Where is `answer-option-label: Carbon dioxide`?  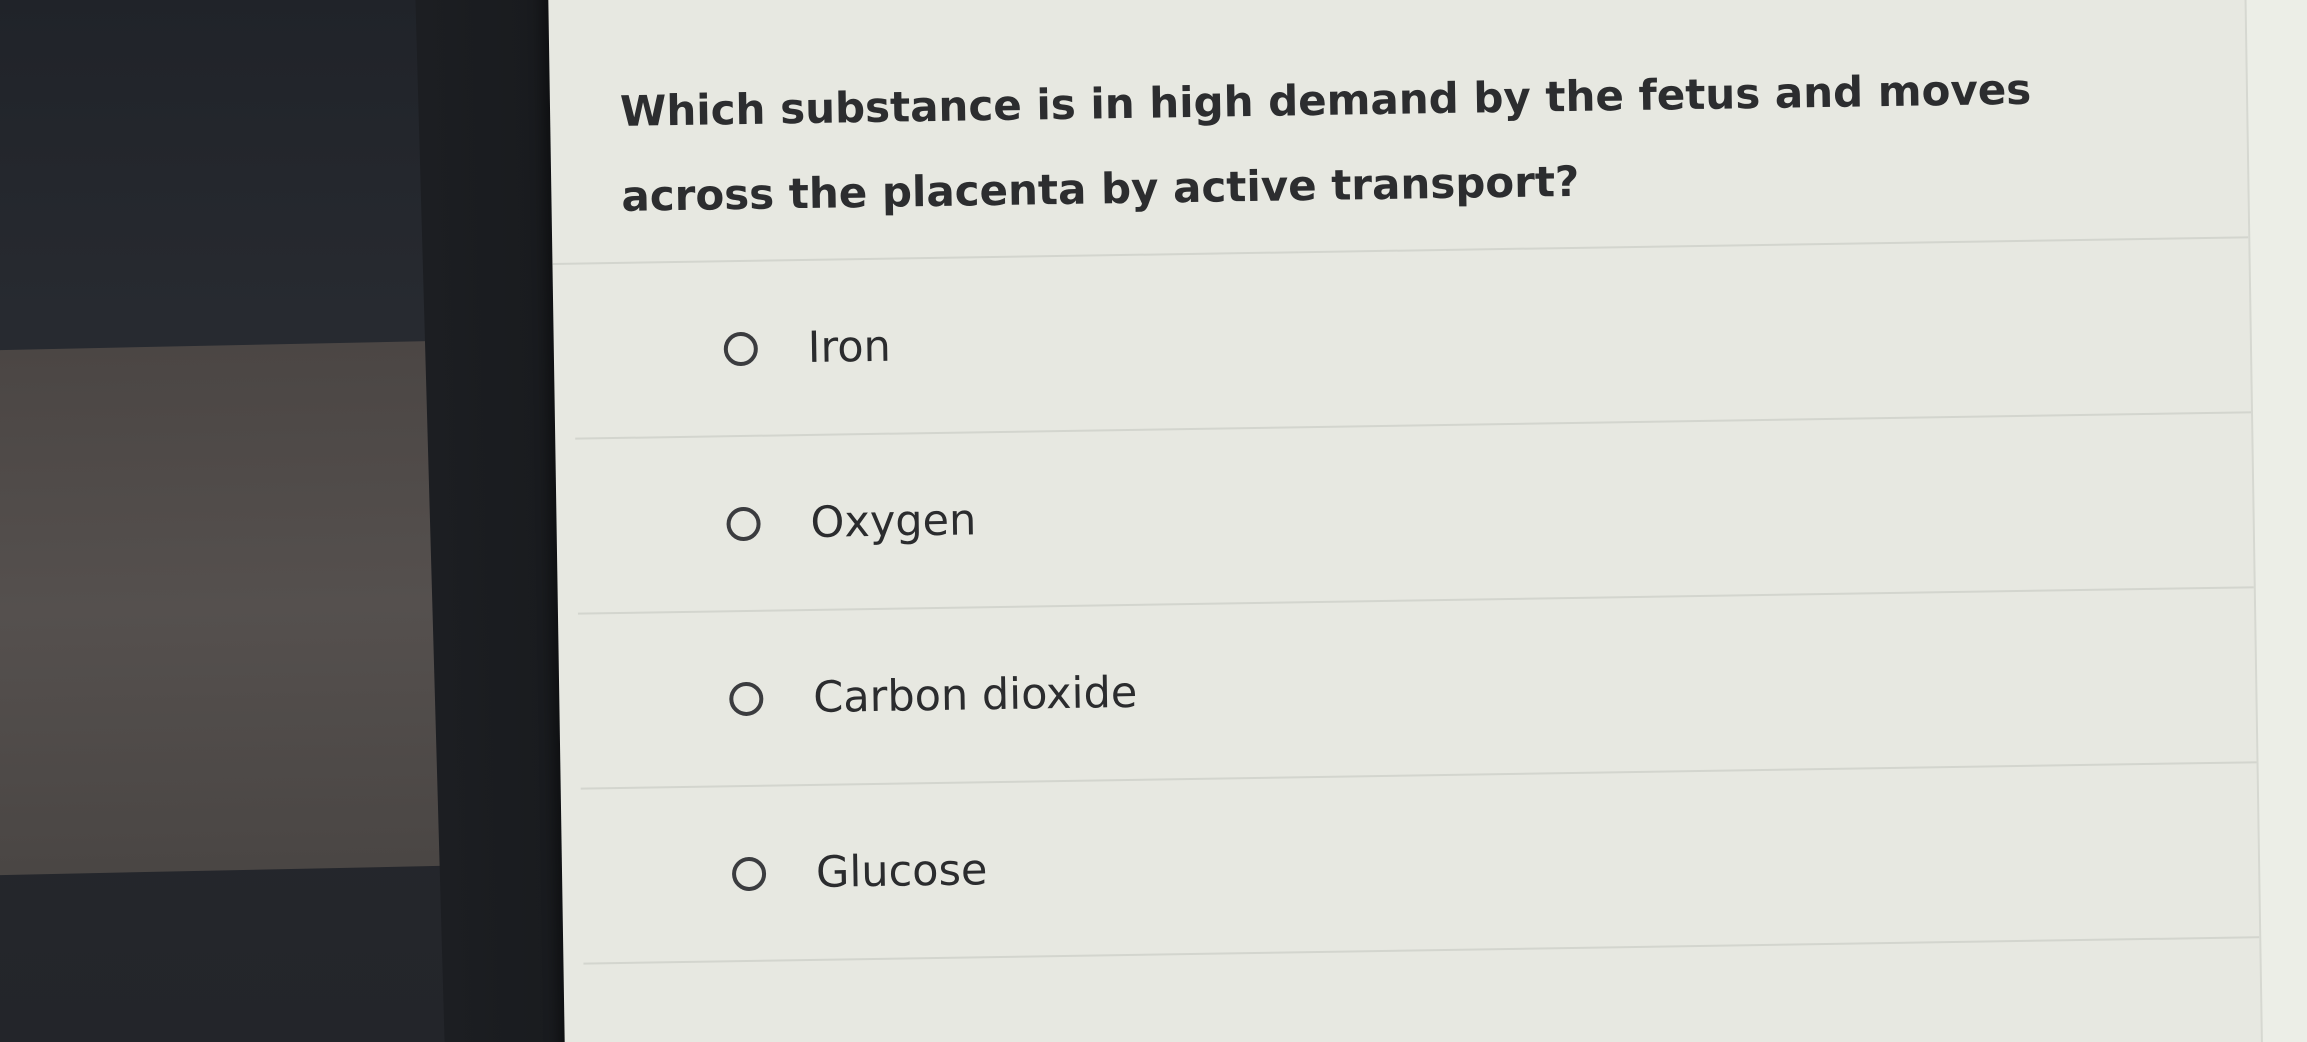 answer-option-label: Carbon dioxide is located at coordinates (975, 695).